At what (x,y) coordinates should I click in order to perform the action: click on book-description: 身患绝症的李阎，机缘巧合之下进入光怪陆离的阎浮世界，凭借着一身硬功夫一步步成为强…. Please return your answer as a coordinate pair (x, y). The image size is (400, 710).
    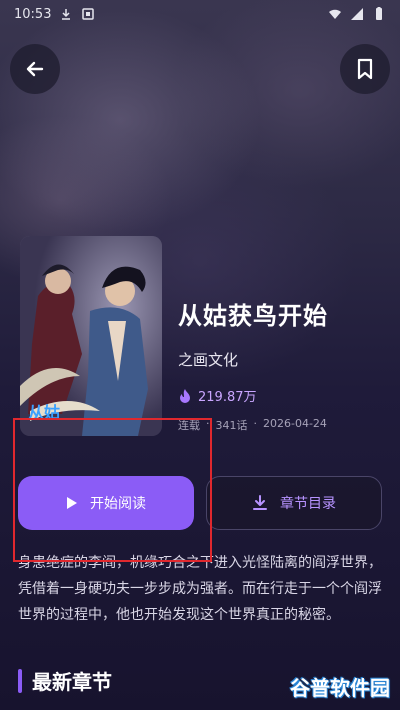
    Looking at the image, I should click on (200, 589).